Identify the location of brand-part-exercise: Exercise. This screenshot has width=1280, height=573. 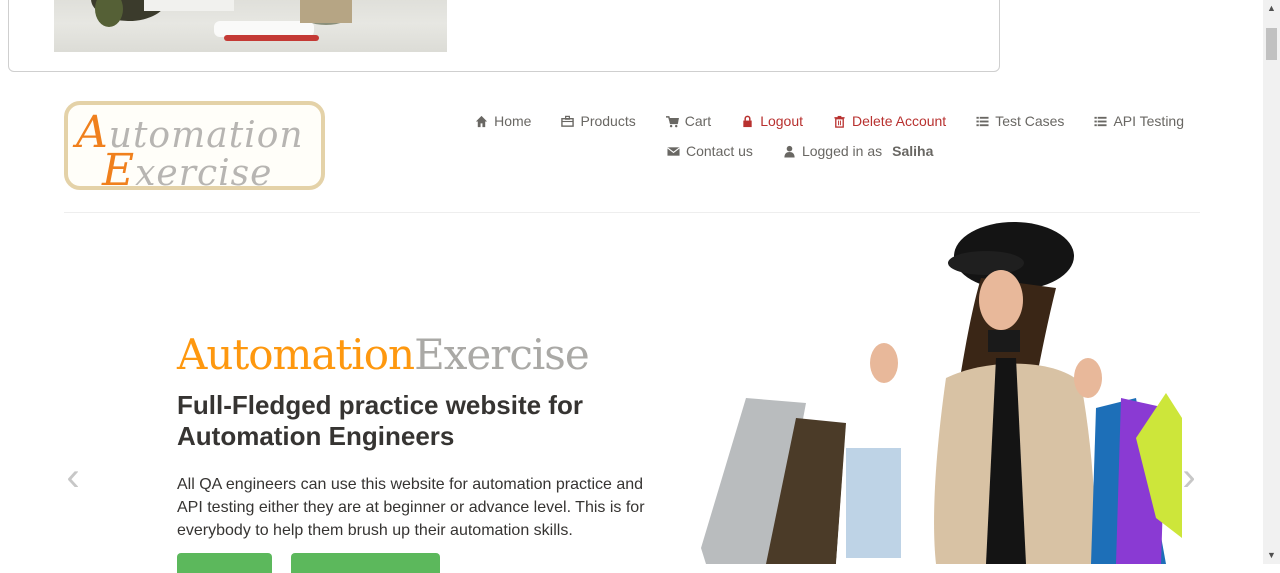
(502, 354).